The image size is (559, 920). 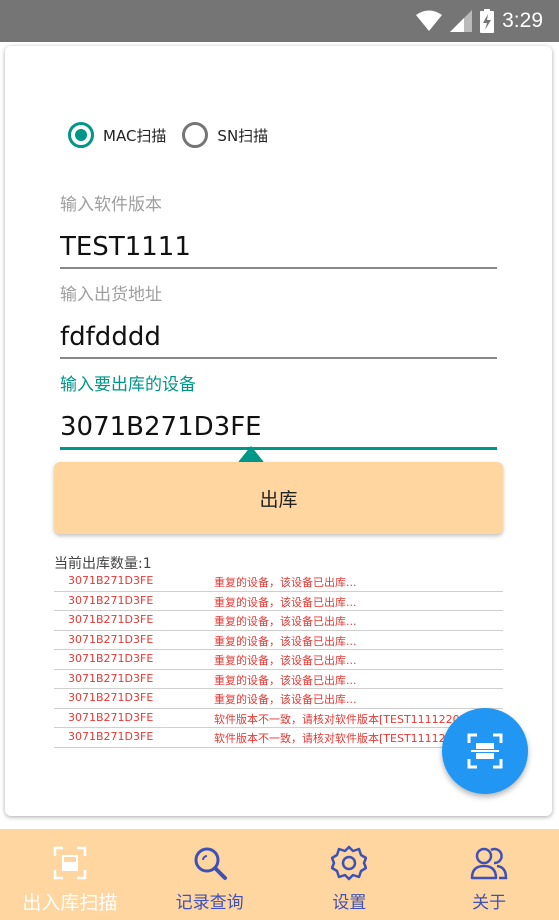 I want to click on status-icons: 3:29, so click(x=479, y=21).